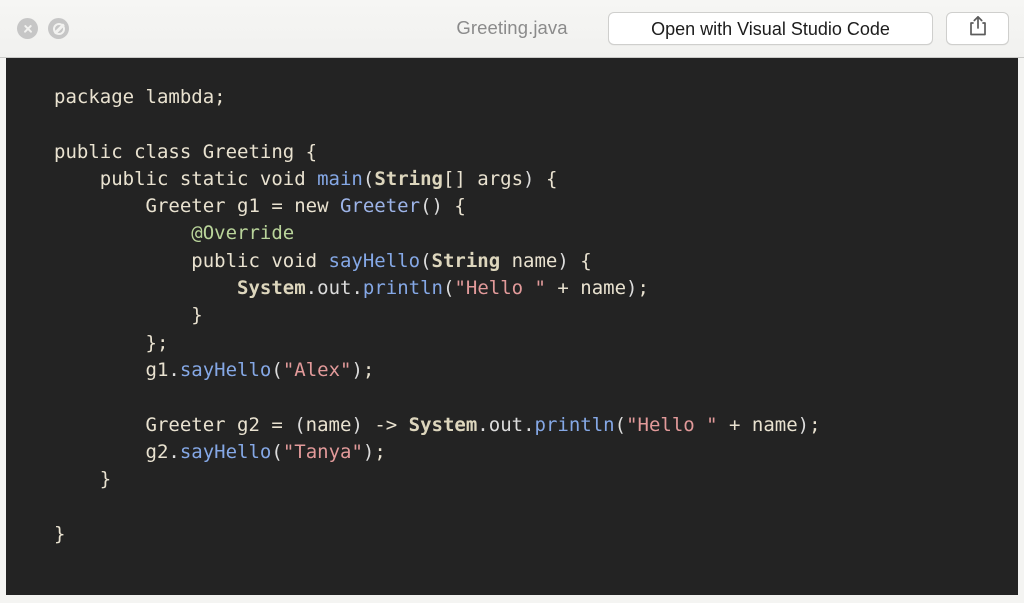 The width and height of the screenshot is (1024, 603). What do you see at coordinates (243, 233) in the screenshot?
I see `code-token: @Override` at bounding box center [243, 233].